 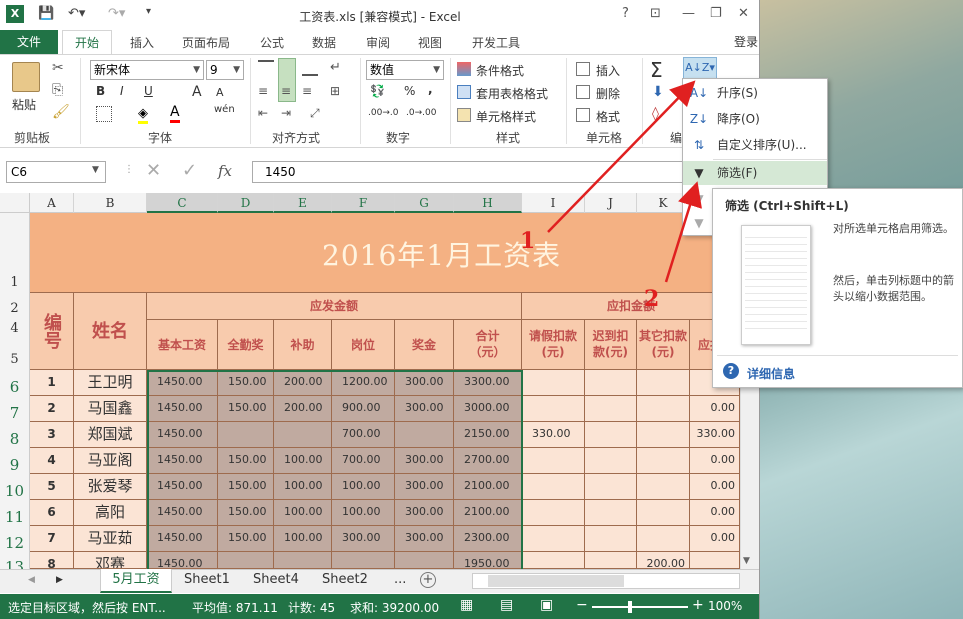 I want to click on annotation-number-1: 1, so click(x=528, y=241).